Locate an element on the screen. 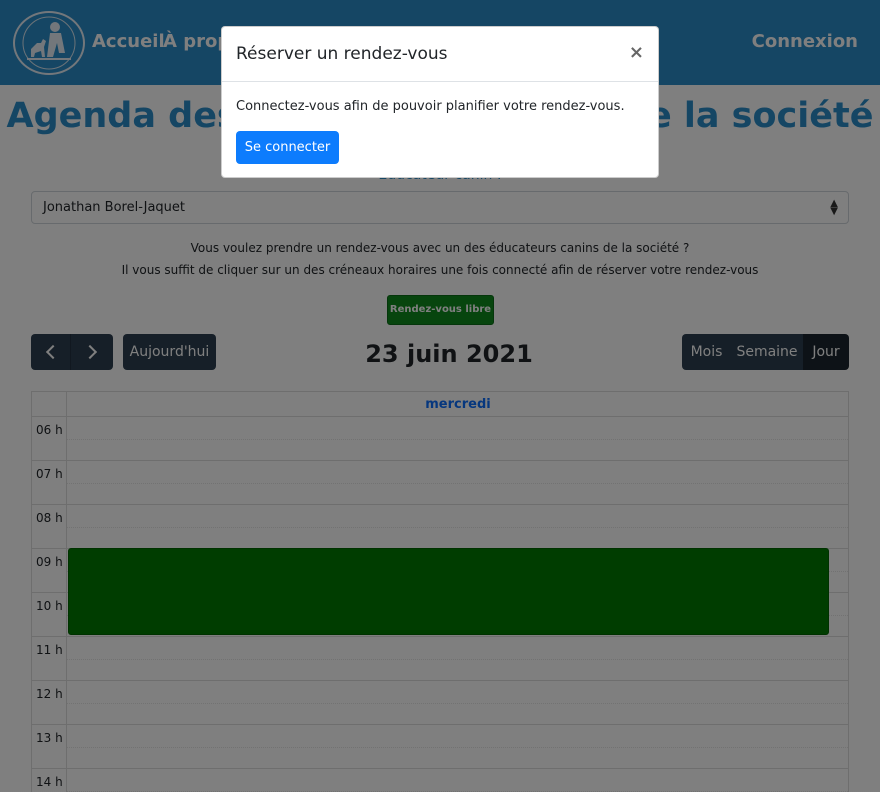 The image size is (880, 792). modal-header: Réserver un rendez-vous × is located at coordinates (440, 54).